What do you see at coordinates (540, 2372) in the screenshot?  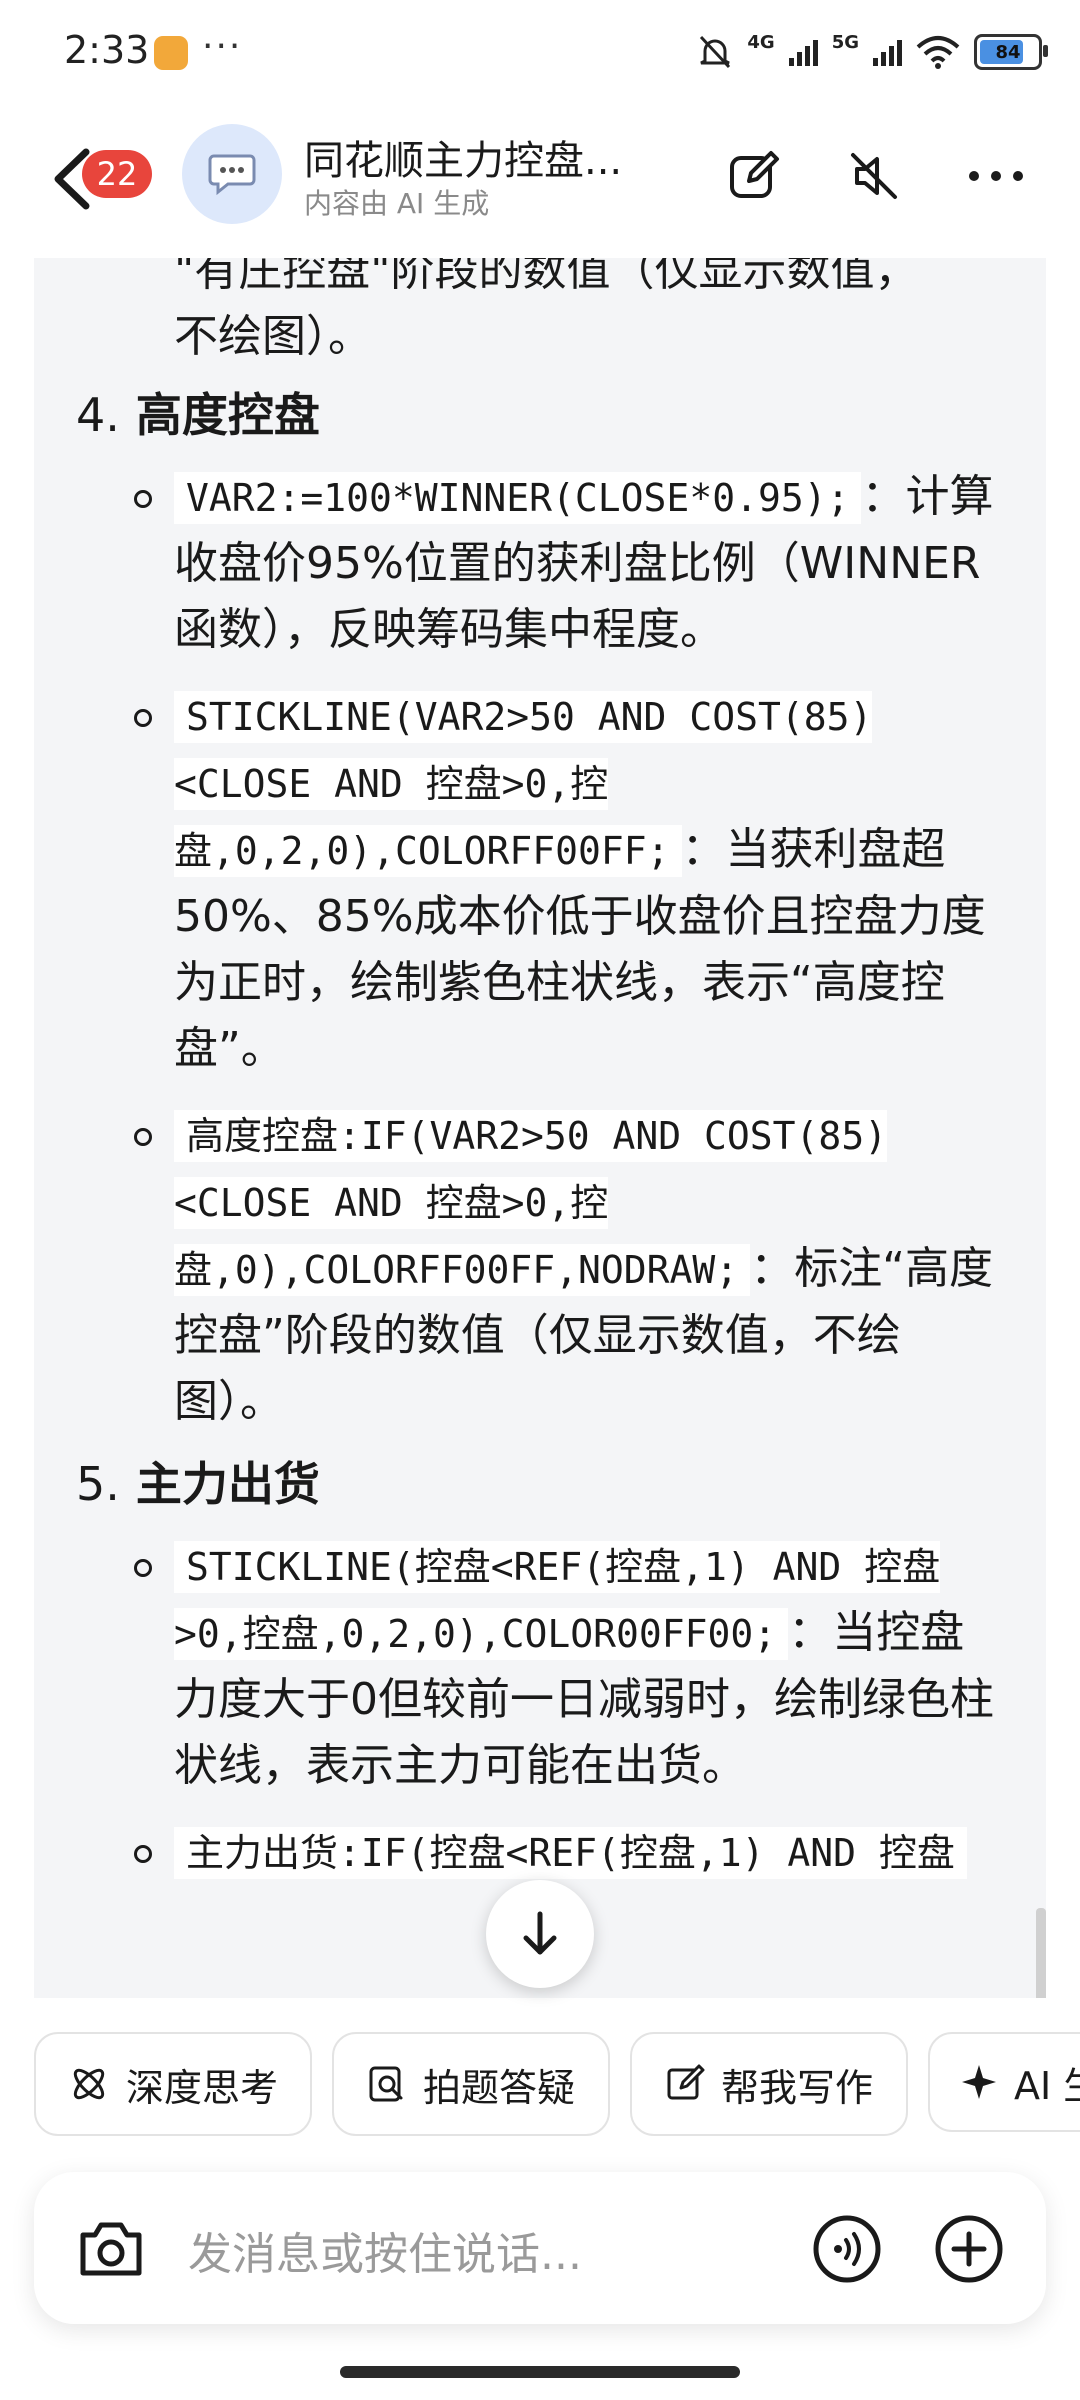 I see `home-indicator` at bounding box center [540, 2372].